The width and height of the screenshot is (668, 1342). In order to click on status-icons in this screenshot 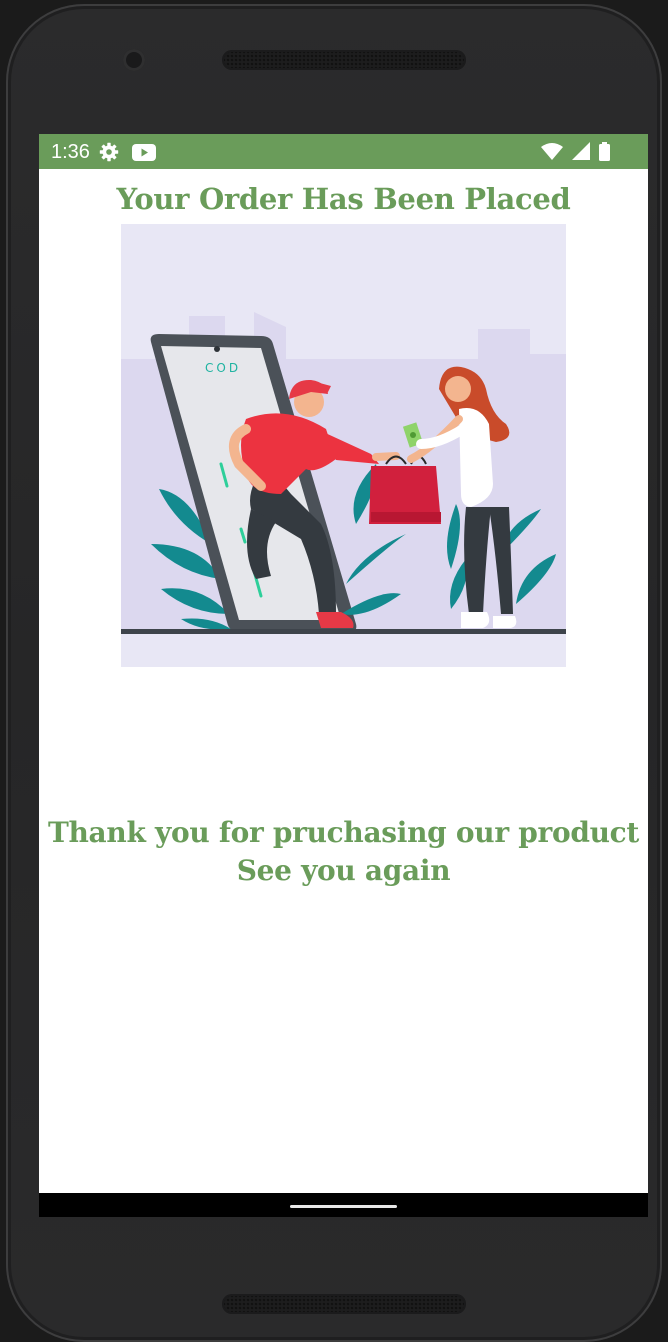, I will do `click(573, 151)`.